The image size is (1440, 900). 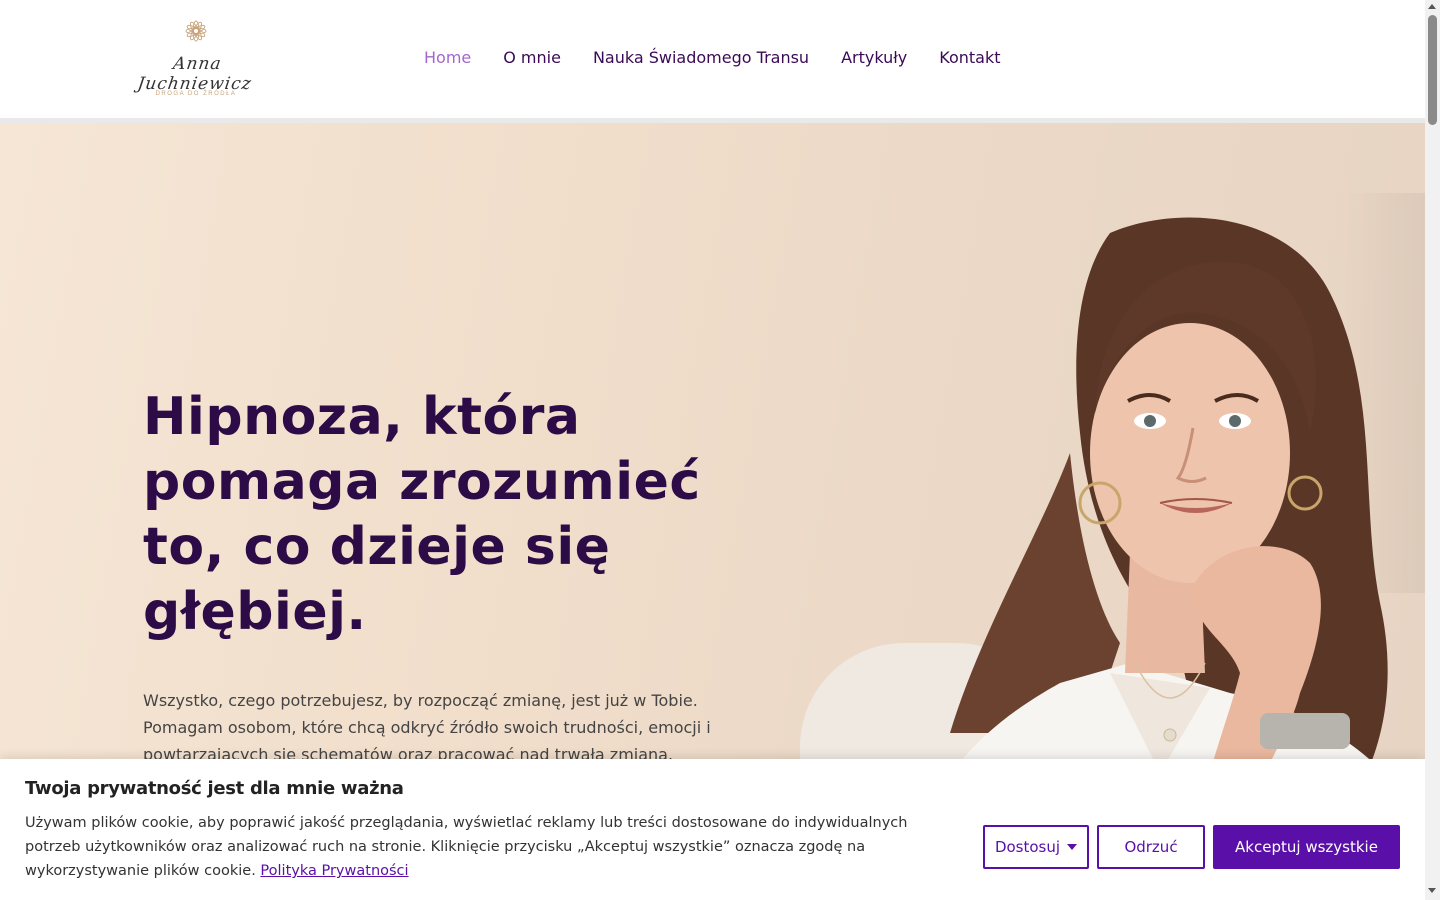 What do you see at coordinates (1432, 6) in the screenshot?
I see `scroll-up-arrow-icon` at bounding box center [1432, 6].